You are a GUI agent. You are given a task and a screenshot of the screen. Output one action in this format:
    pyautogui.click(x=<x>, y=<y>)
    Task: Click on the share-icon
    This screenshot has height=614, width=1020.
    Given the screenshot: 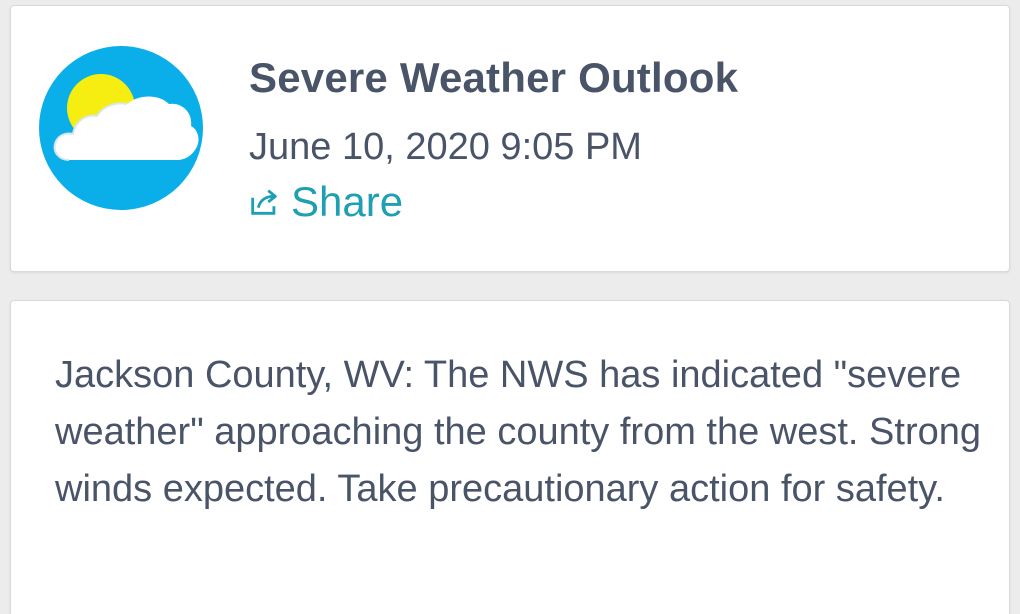 What is the action you would take?
    pyautogui.click(x=264, y=202)
    